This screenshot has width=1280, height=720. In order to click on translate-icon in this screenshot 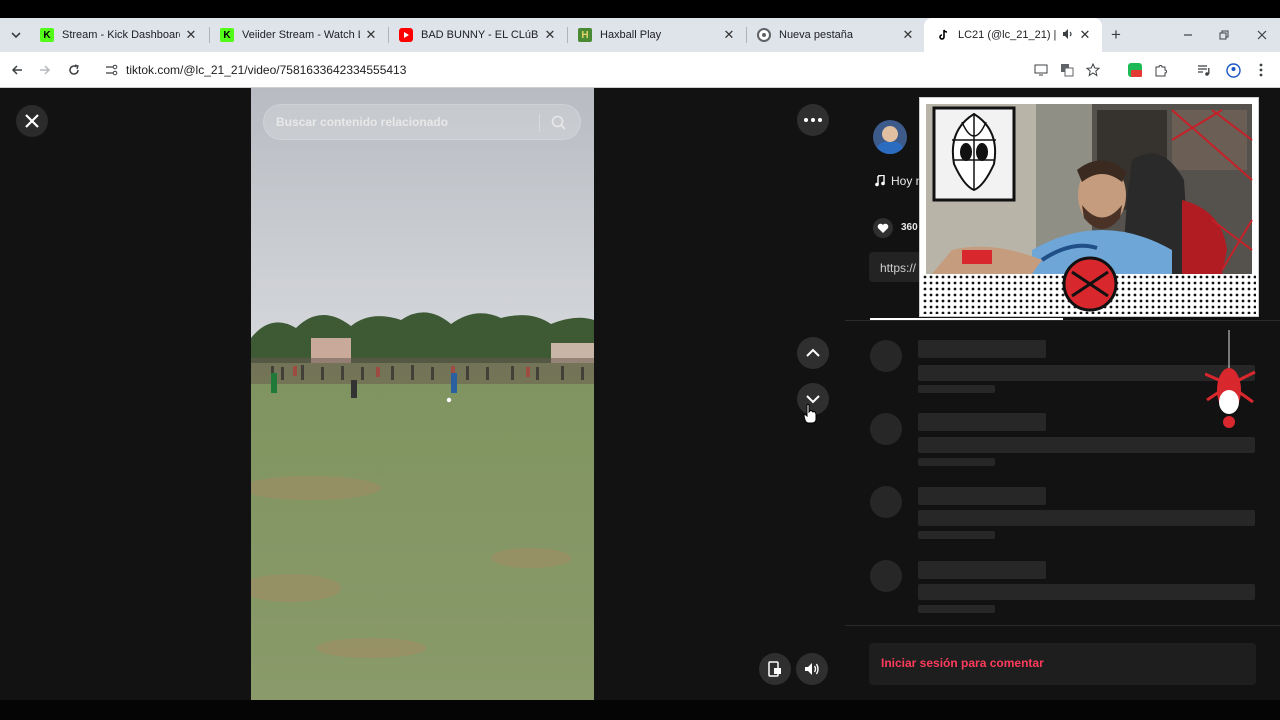, I will do `click(1067, 70)`.